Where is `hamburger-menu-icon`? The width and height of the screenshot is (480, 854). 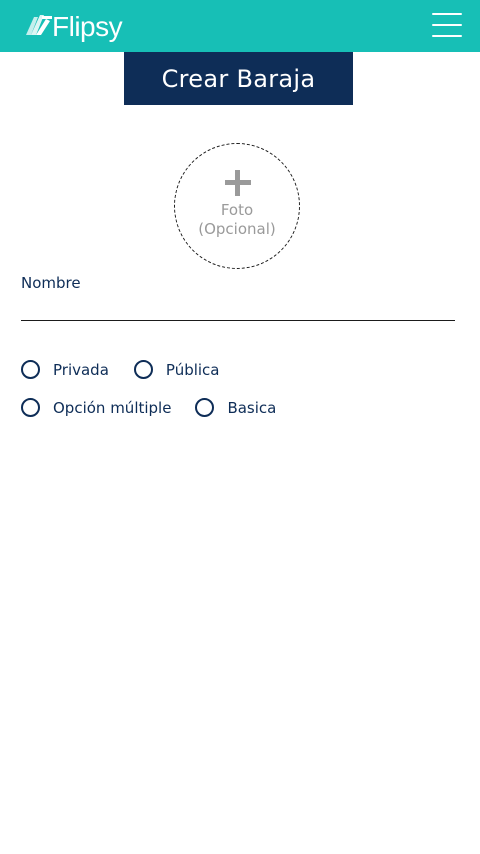 hamburger-menu-icon is located at coordinates (447, 25).